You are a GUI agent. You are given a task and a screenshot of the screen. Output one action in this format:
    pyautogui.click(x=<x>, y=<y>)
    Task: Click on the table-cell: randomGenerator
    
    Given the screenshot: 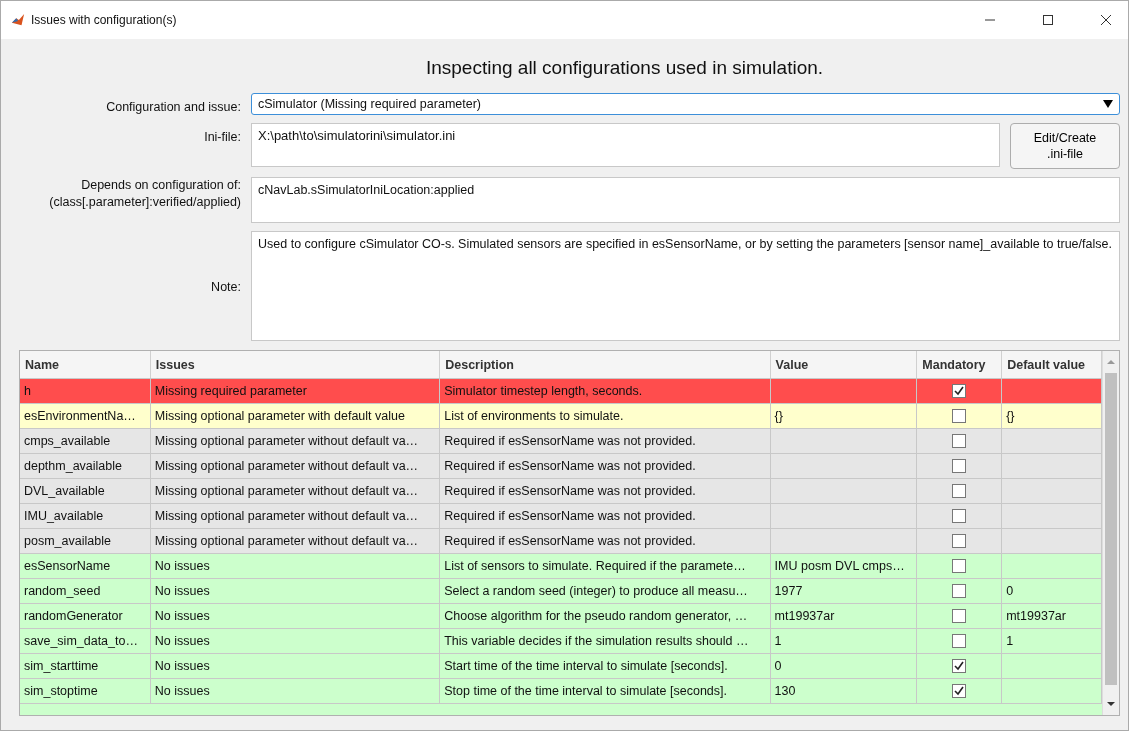 What is the action you would take?
    pyautogui.click(x=85, y=616)
    